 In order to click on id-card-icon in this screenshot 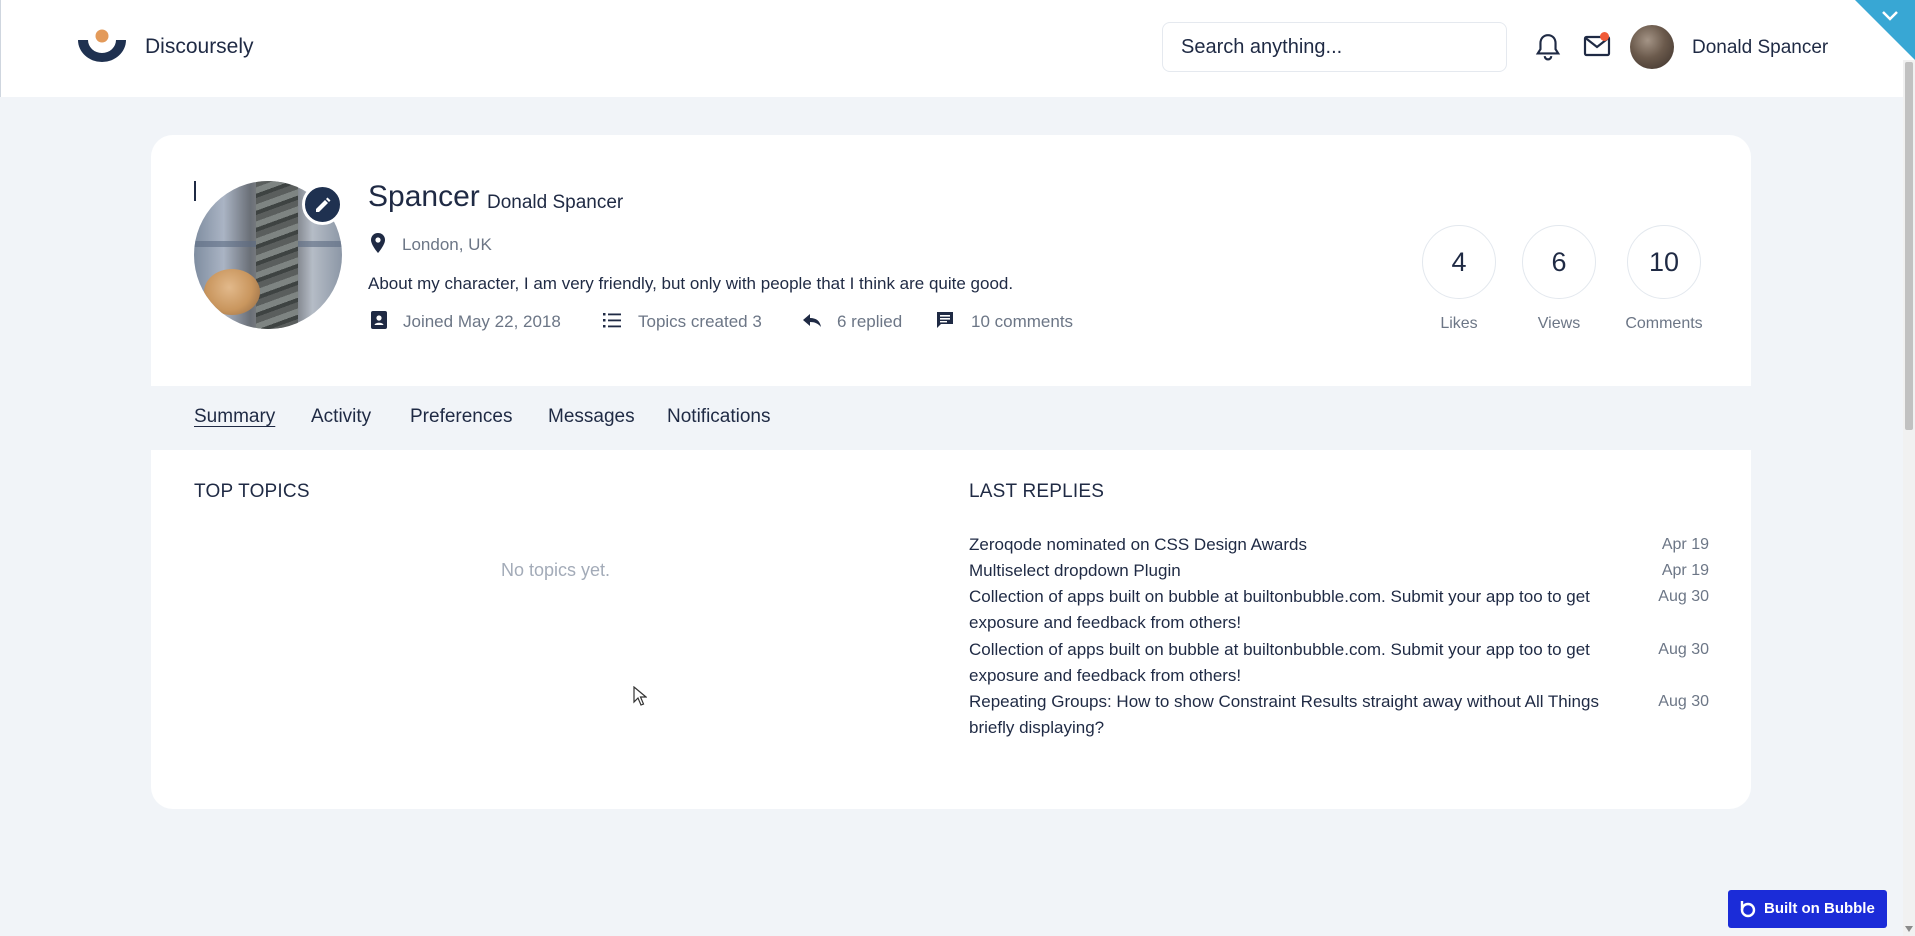, I will do `click(379, 320)`.